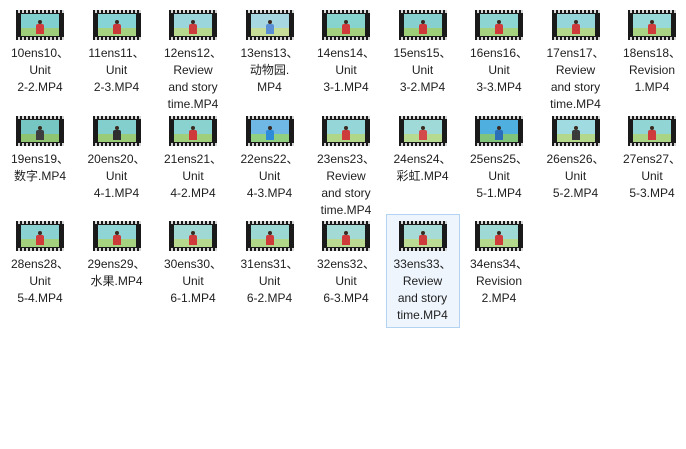 The image size is (686, 449). What do you see at coordinates (40, 262) in the screenshot?
I see `video-file-item: 28ens28、 Unit 5-4.MP4` at bounding box center [40, 262].